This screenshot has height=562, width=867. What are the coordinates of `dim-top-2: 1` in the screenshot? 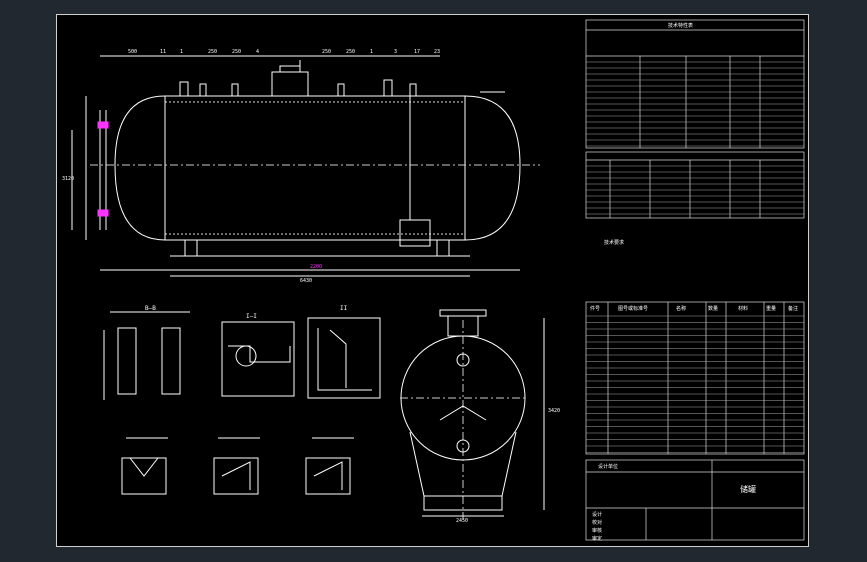 It's located at (181, 52).